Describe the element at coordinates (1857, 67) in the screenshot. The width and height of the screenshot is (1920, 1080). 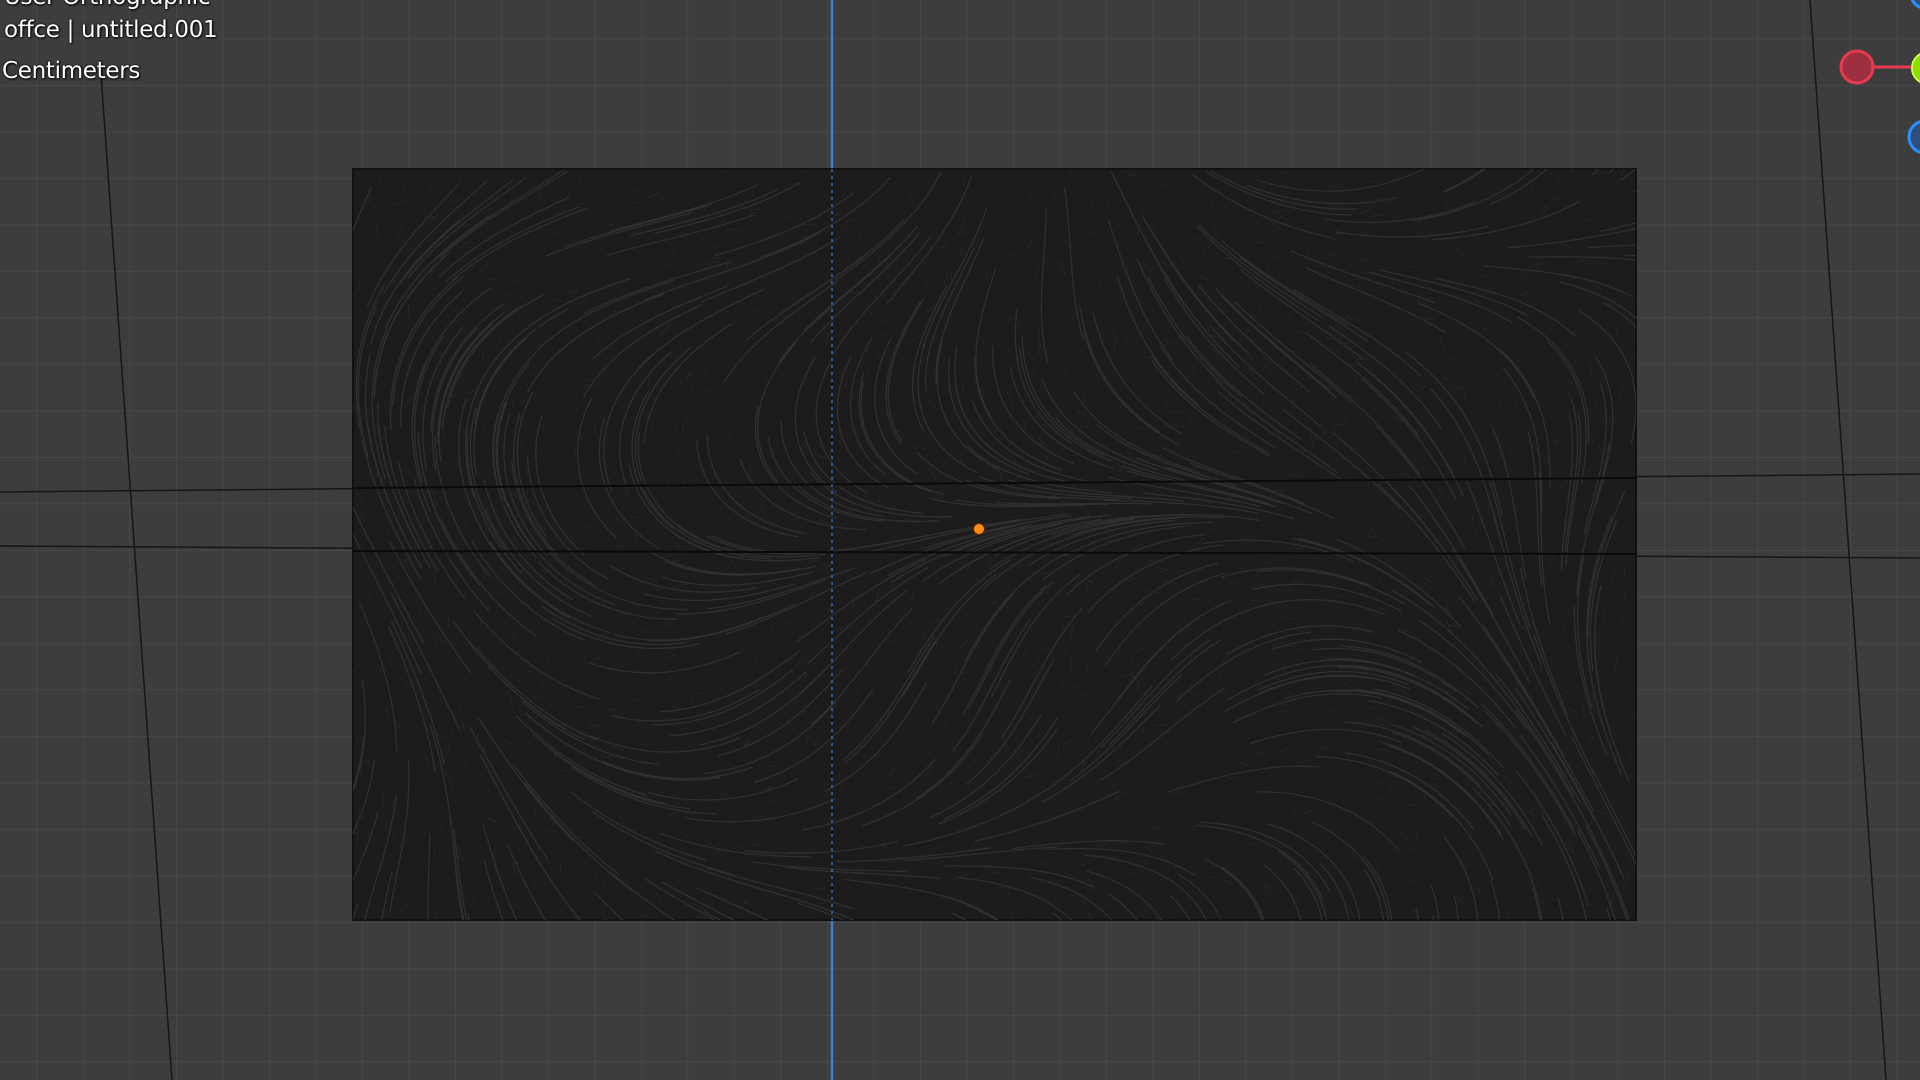
I see `gizmo-neg-x-icon` at that location.